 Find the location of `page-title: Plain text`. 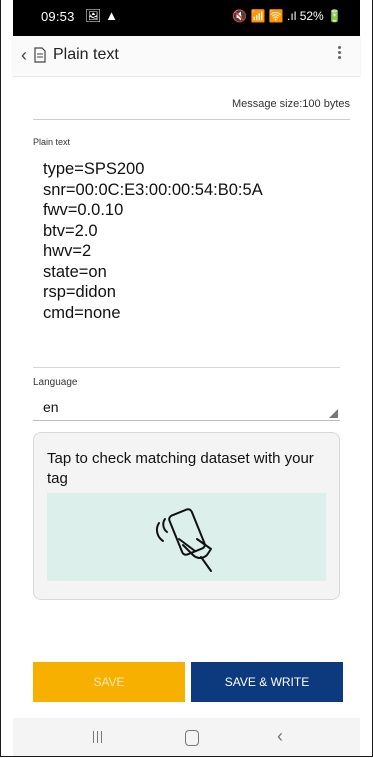

page-title: Plain text is located at coordinates (86, 54).